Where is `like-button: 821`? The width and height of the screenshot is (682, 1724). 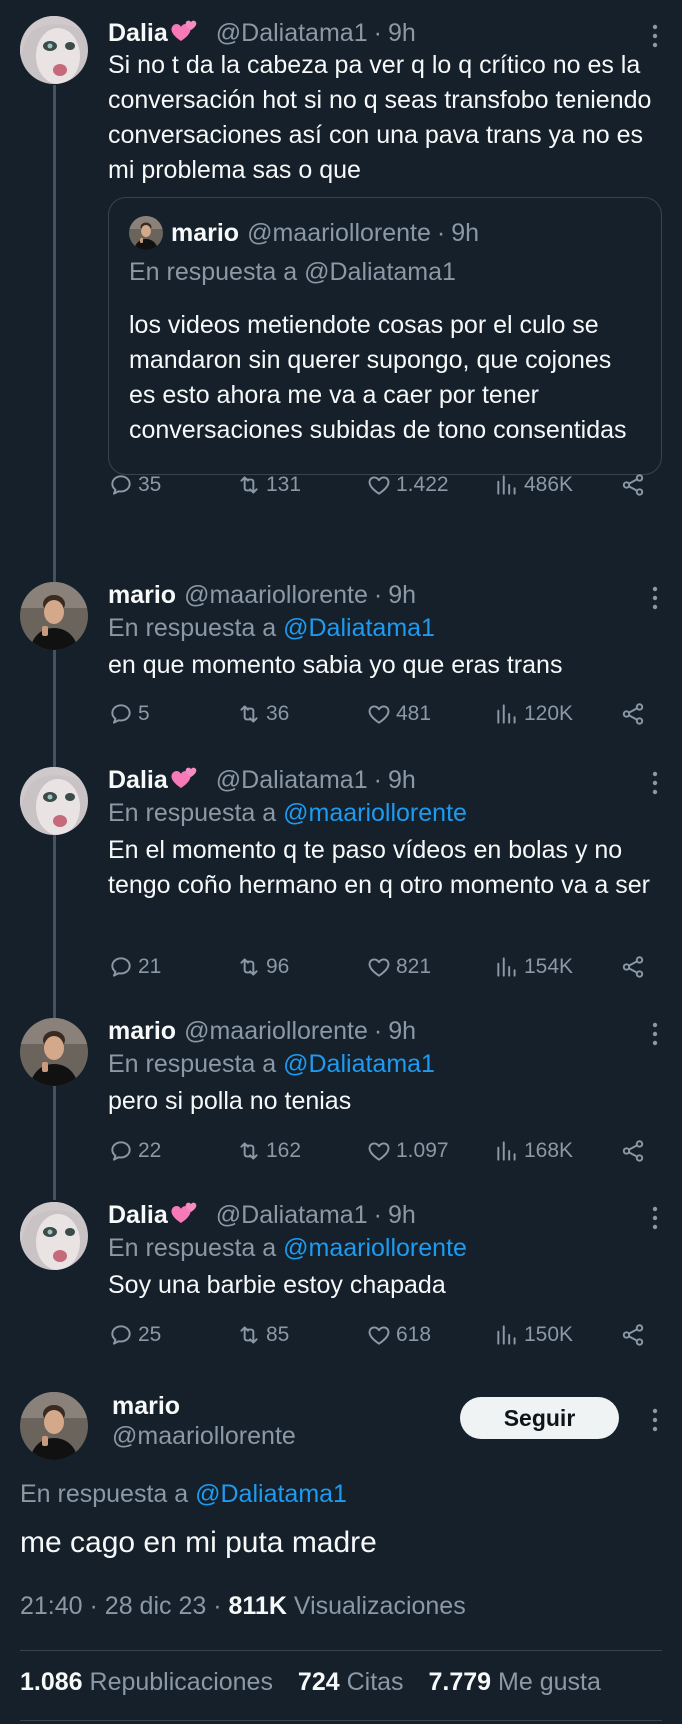 like-button: 821 is located at coordinates (398, 967).